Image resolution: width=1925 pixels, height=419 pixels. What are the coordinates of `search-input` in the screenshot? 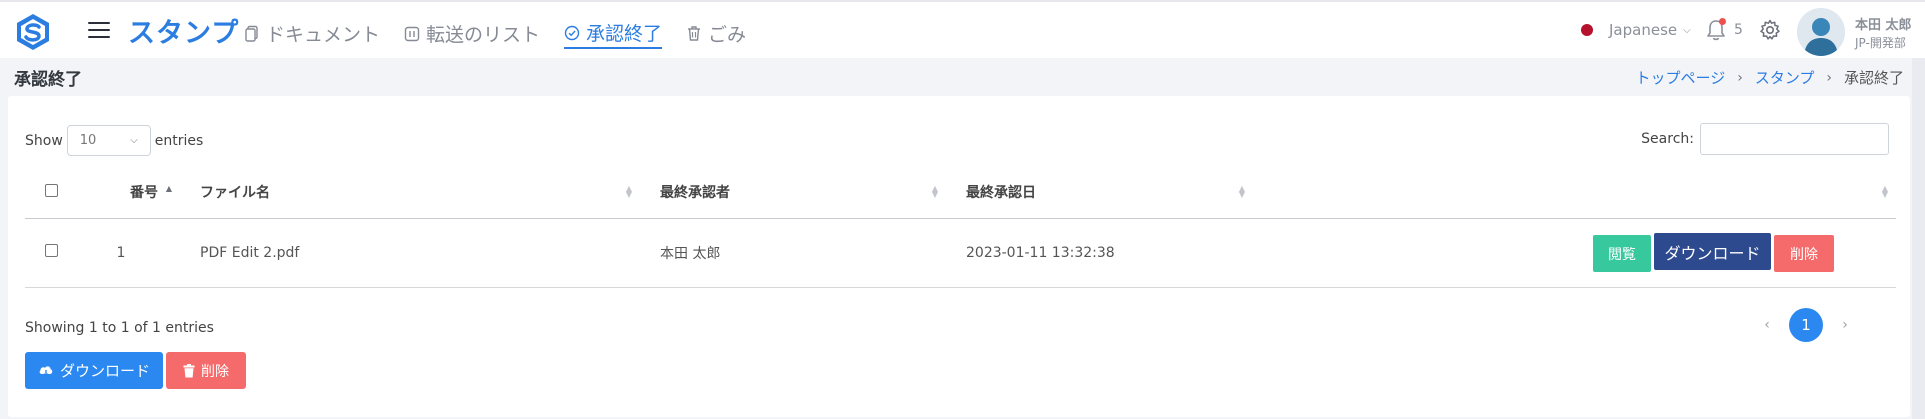 It's located at (1794, 139).